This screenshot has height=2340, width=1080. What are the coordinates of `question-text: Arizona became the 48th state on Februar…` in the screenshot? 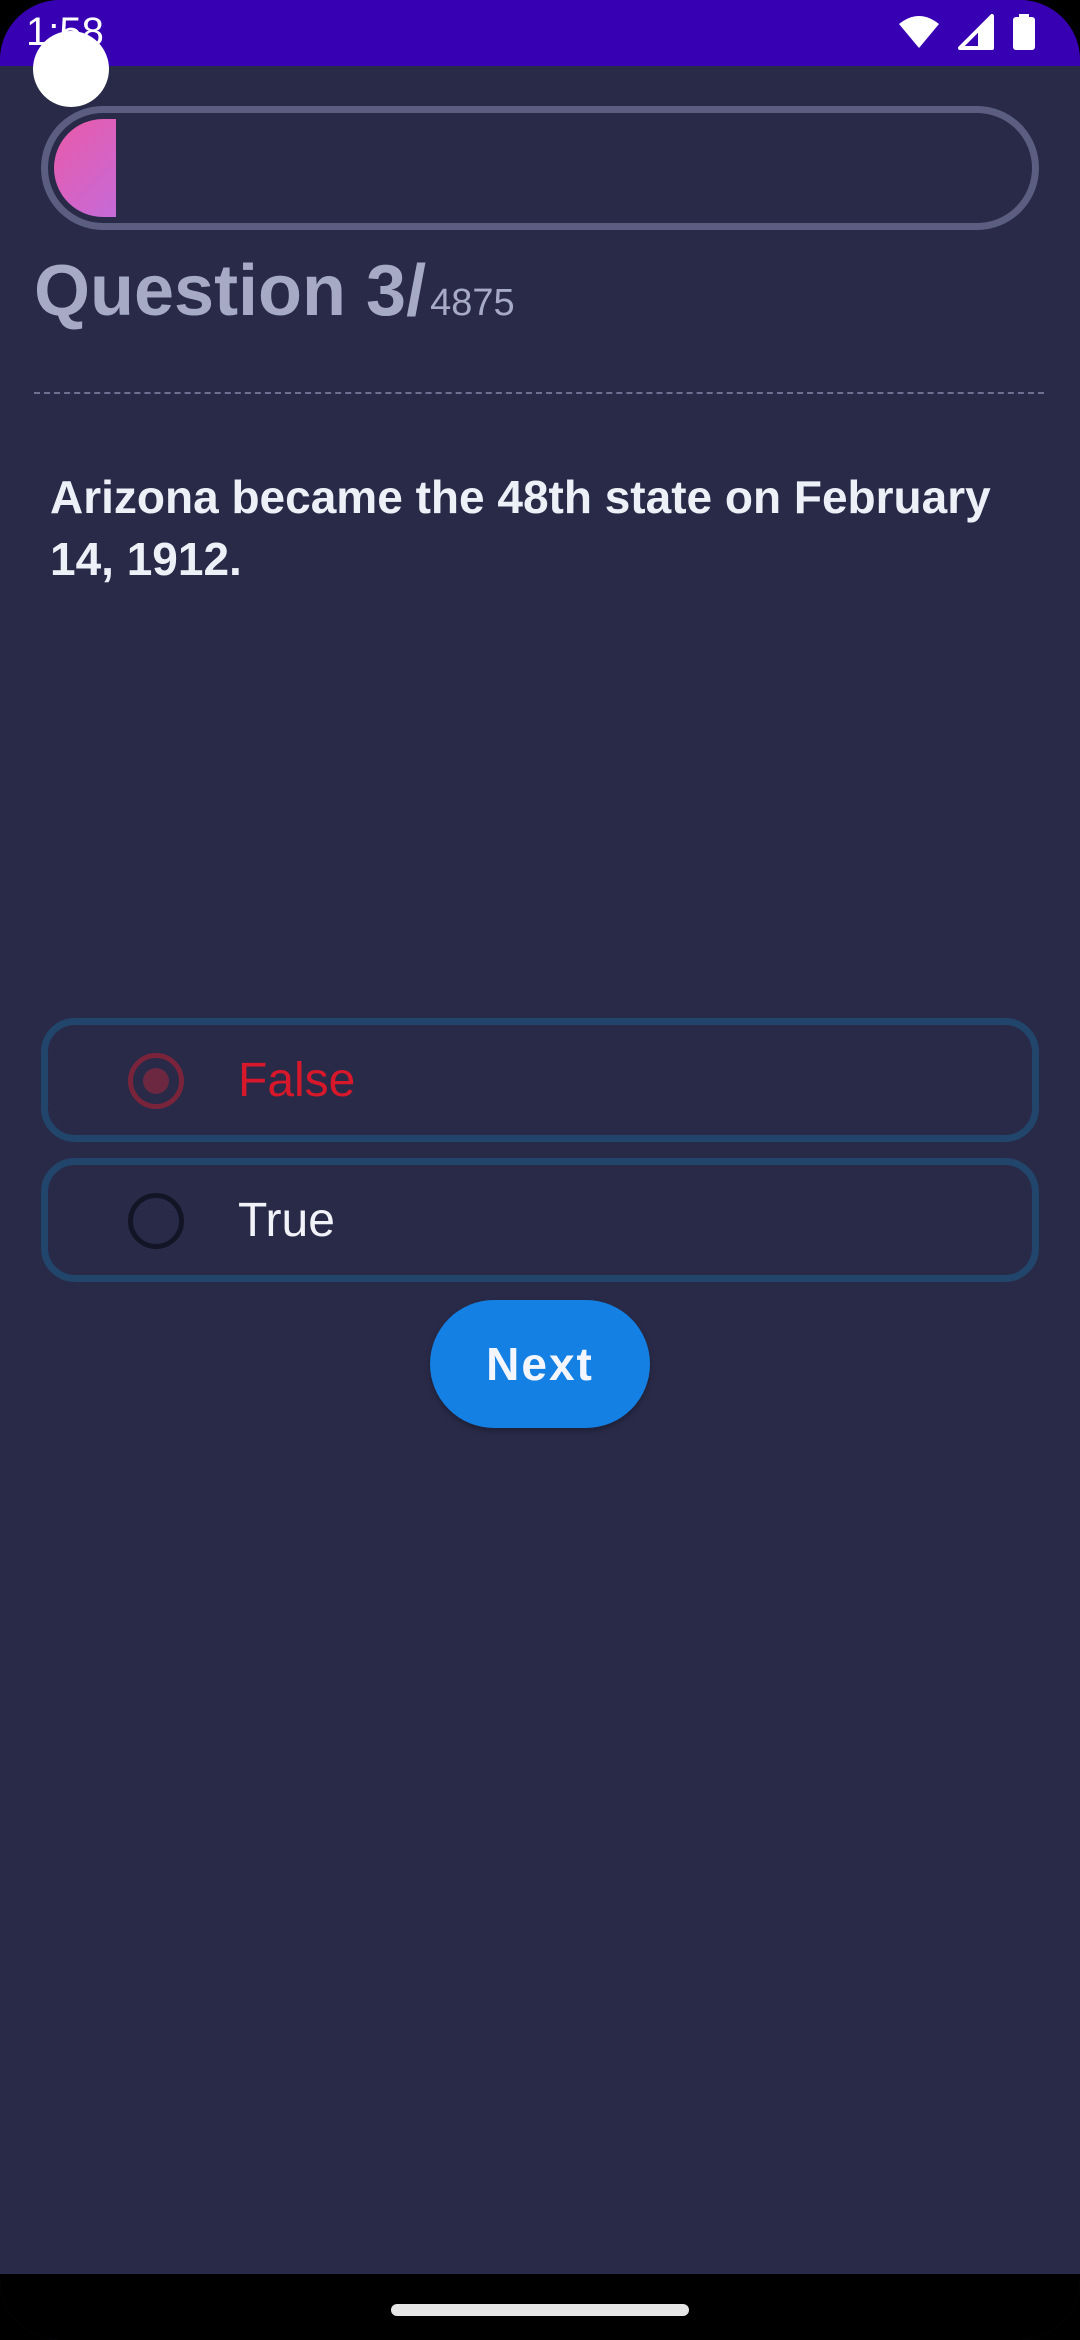 It's located at (520, 528).